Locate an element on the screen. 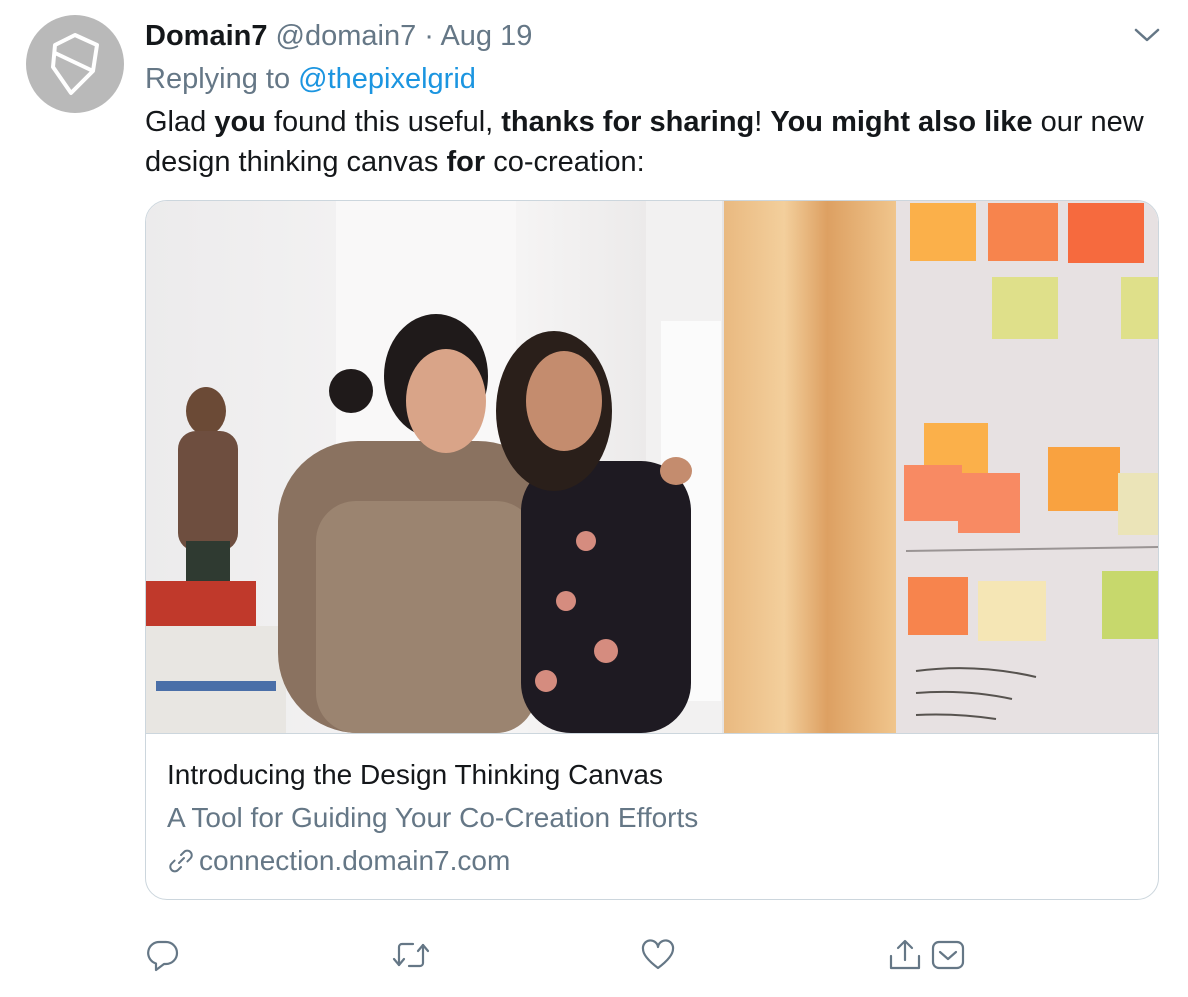 The height and width of the screenshot is (997, 1188). retweet-icon is located at coordinates (411, 955).